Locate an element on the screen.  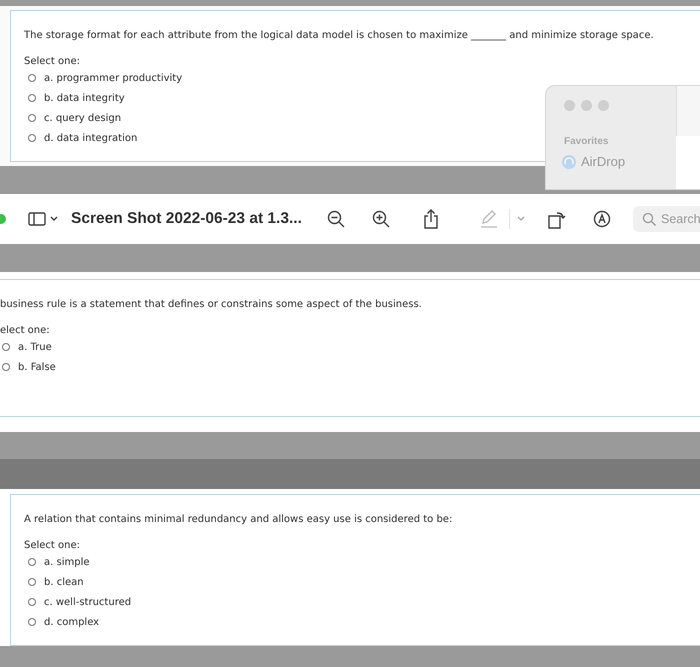
option-label: b. data integrity is located at coordinates (84, 98).